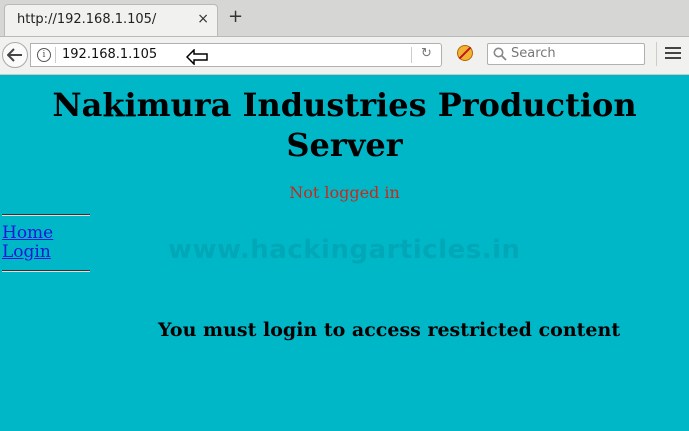 This screenshot has width=689, height=431. What do you see at coordinates (533, 53) in the screenshot?
I see `search-placeholder: Search` at bounding box center [533, 53].